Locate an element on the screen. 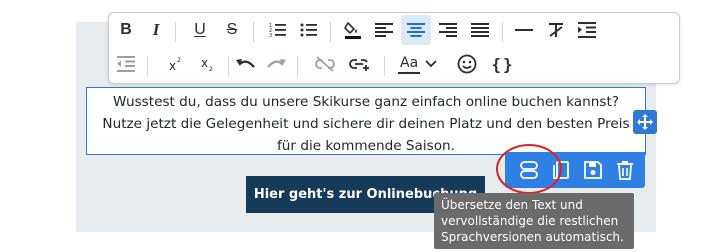  save-icon is located at coordinates (593, 170).